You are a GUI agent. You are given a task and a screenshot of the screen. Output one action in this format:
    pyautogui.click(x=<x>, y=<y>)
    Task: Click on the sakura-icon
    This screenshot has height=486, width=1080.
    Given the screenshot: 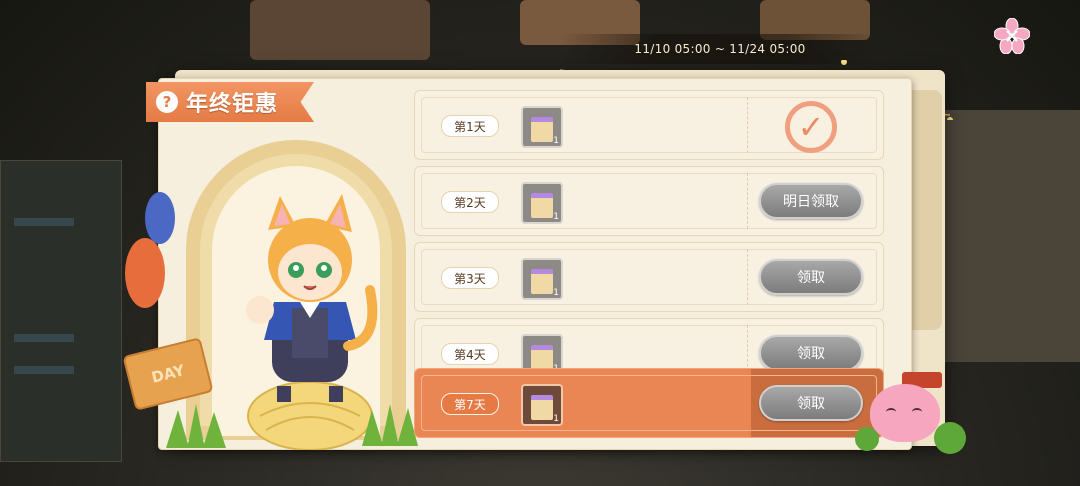 What is the action you would take?
    pyautogui.click(x=1012, y=36)
    